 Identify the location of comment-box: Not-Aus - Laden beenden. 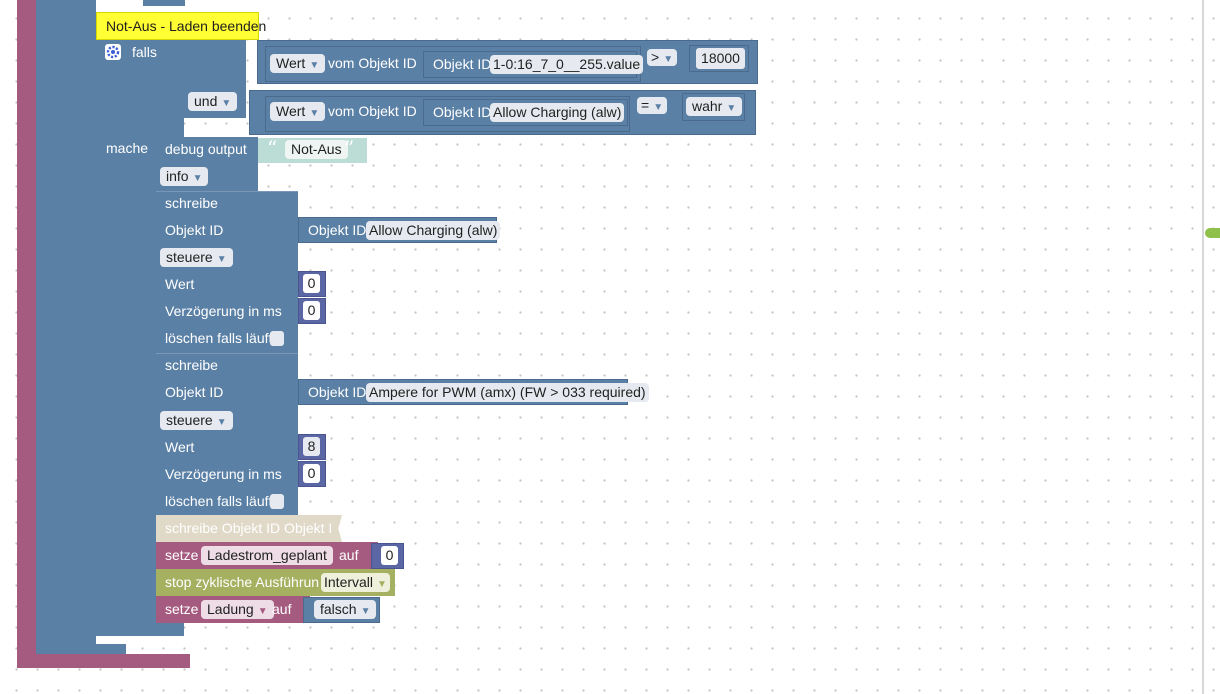
(181, 26).